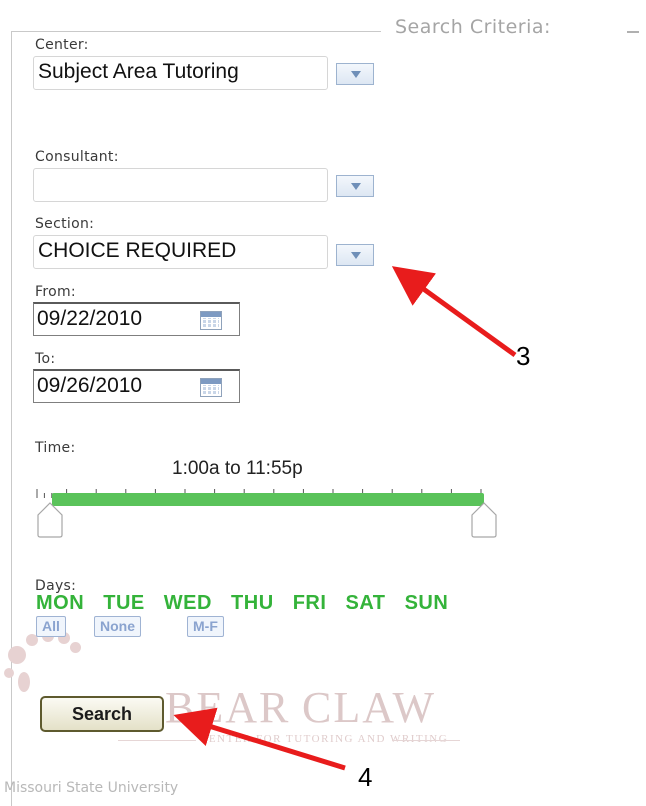 The image size is (646, 806). What do you see at coordinates (365, 777) in the screenshot?
I see `callout-4: 4` at bounding box center [365, 777].